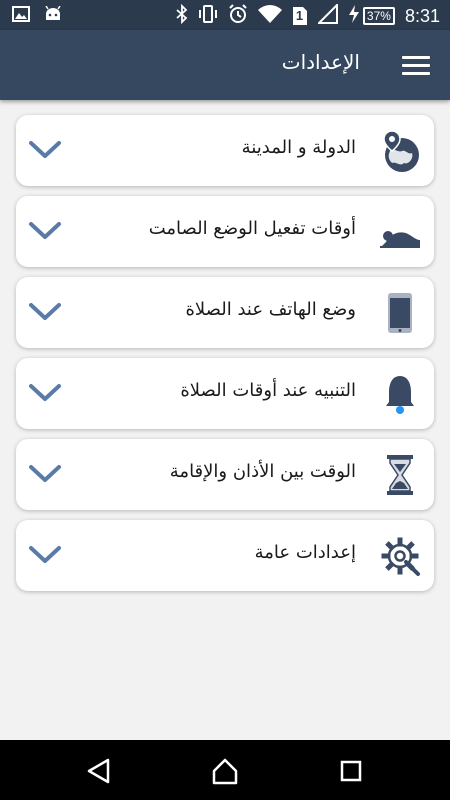 The image size is (450, 800). I want to click on settings-item-label: إعدادات عامة, so click(305, 552).